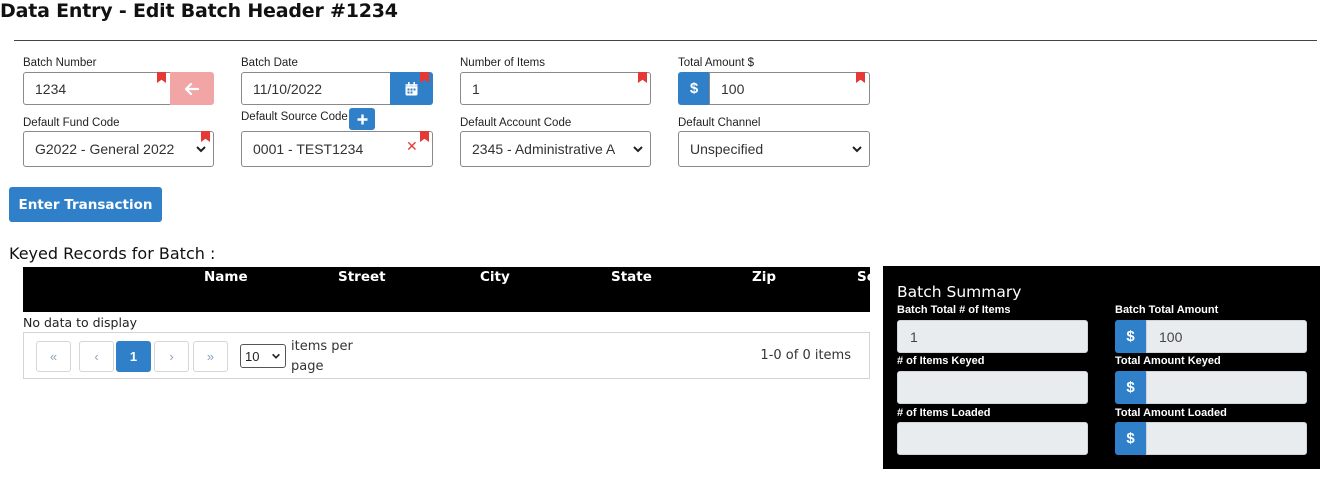  What do you see at coordinates (941, 361) in the screenshot?
I see `items-keyed-label: # of Items Keyed` at bounding box center [941, 361].